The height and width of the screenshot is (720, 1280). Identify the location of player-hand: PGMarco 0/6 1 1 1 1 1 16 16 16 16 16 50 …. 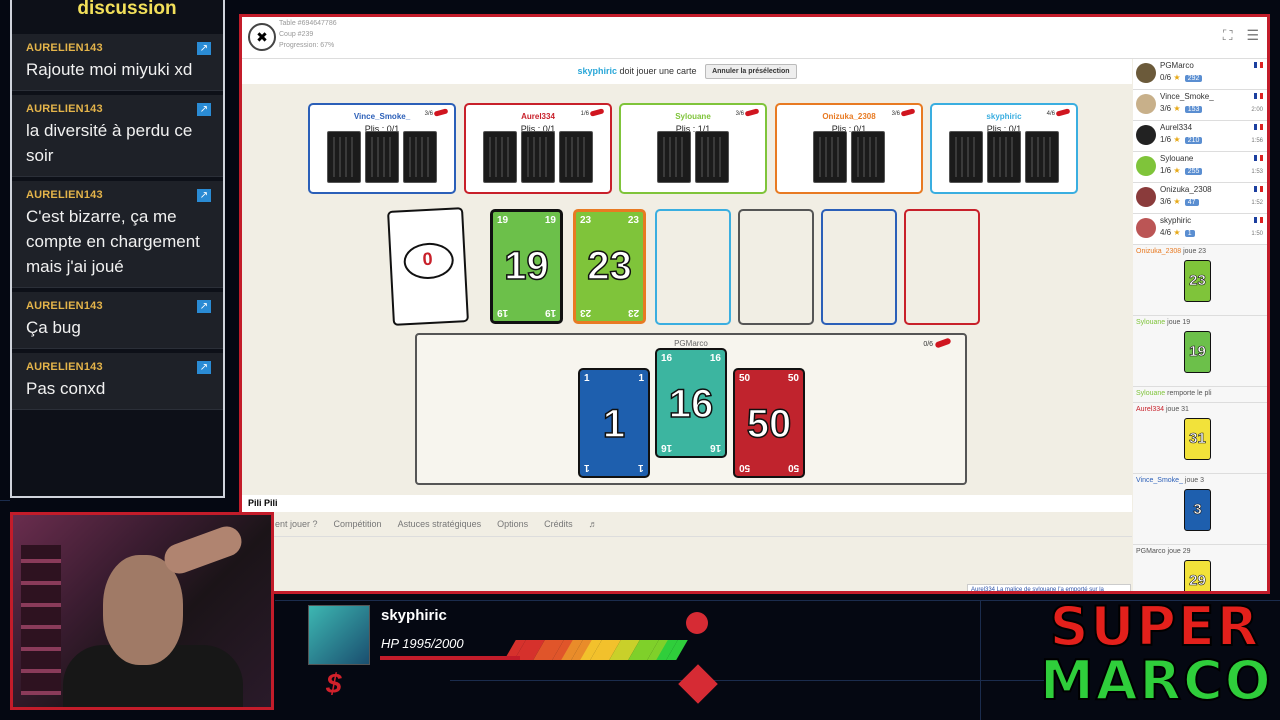
(691, 409).